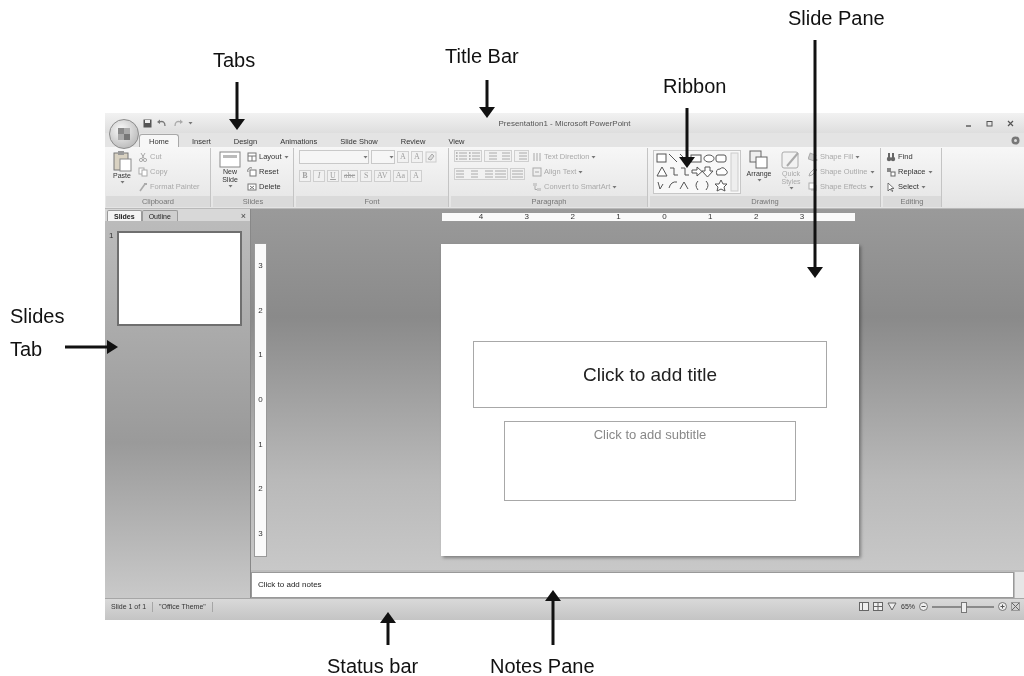 This screenshot has width=1024, height=676. I want to click on callout-label: Slide Pane, so click(836, 18).